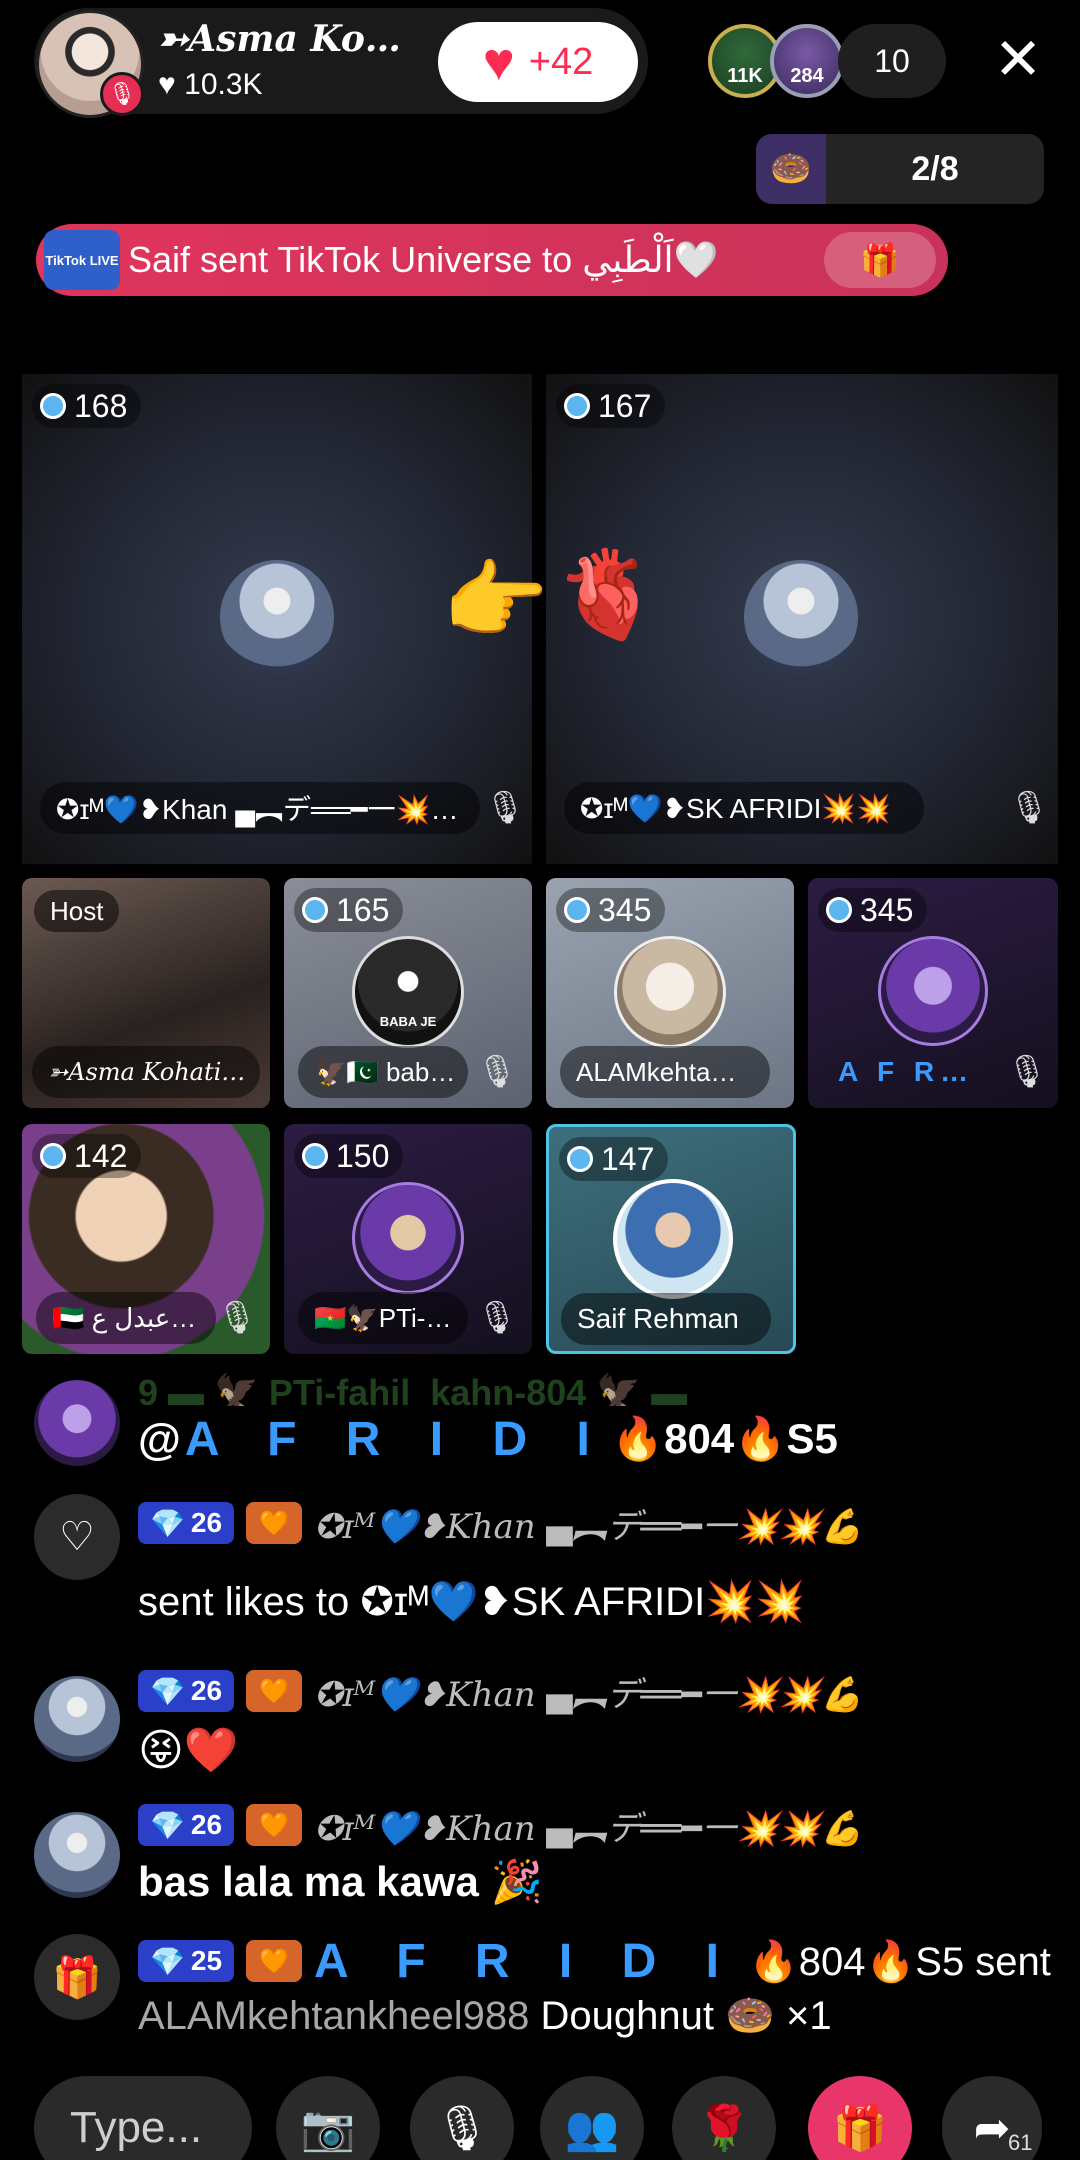  Describe the element at coordinates (334, 2016) in the screenshot. I see `gift-recipient: ALAMkehtankheel988` at that location.